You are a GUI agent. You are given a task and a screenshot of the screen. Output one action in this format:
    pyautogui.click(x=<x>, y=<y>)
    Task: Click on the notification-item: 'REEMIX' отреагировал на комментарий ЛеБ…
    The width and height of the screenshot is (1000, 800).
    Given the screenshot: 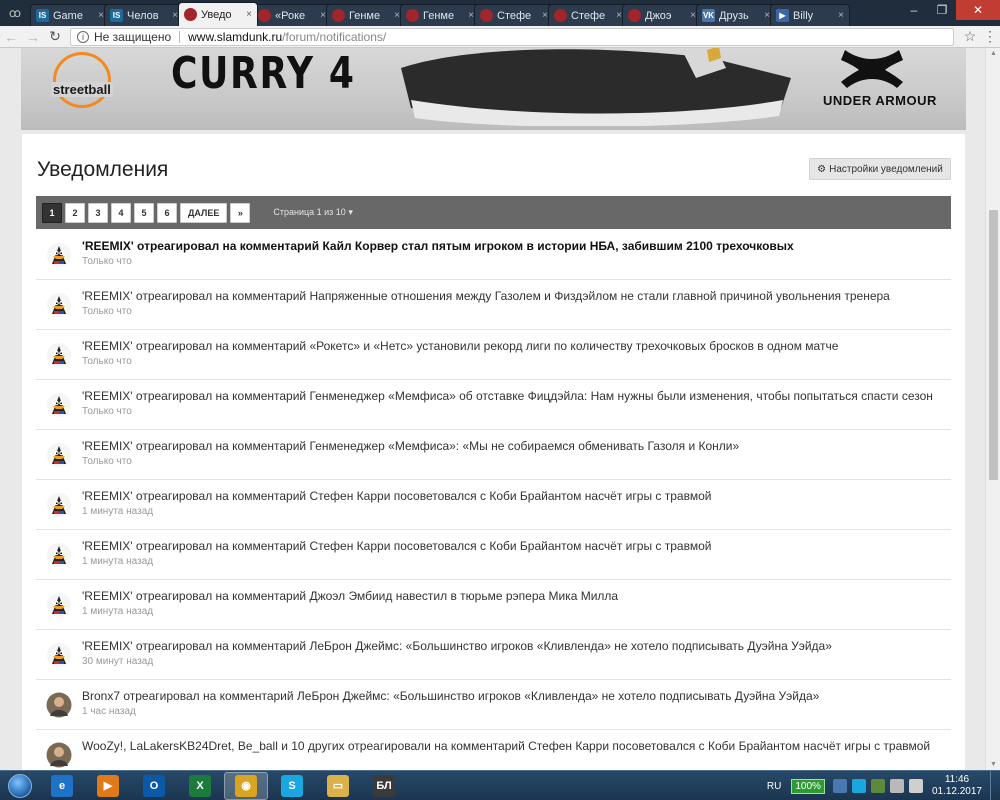 What is the action you would take?
    pyautogui.click(x=493, y=655)
    